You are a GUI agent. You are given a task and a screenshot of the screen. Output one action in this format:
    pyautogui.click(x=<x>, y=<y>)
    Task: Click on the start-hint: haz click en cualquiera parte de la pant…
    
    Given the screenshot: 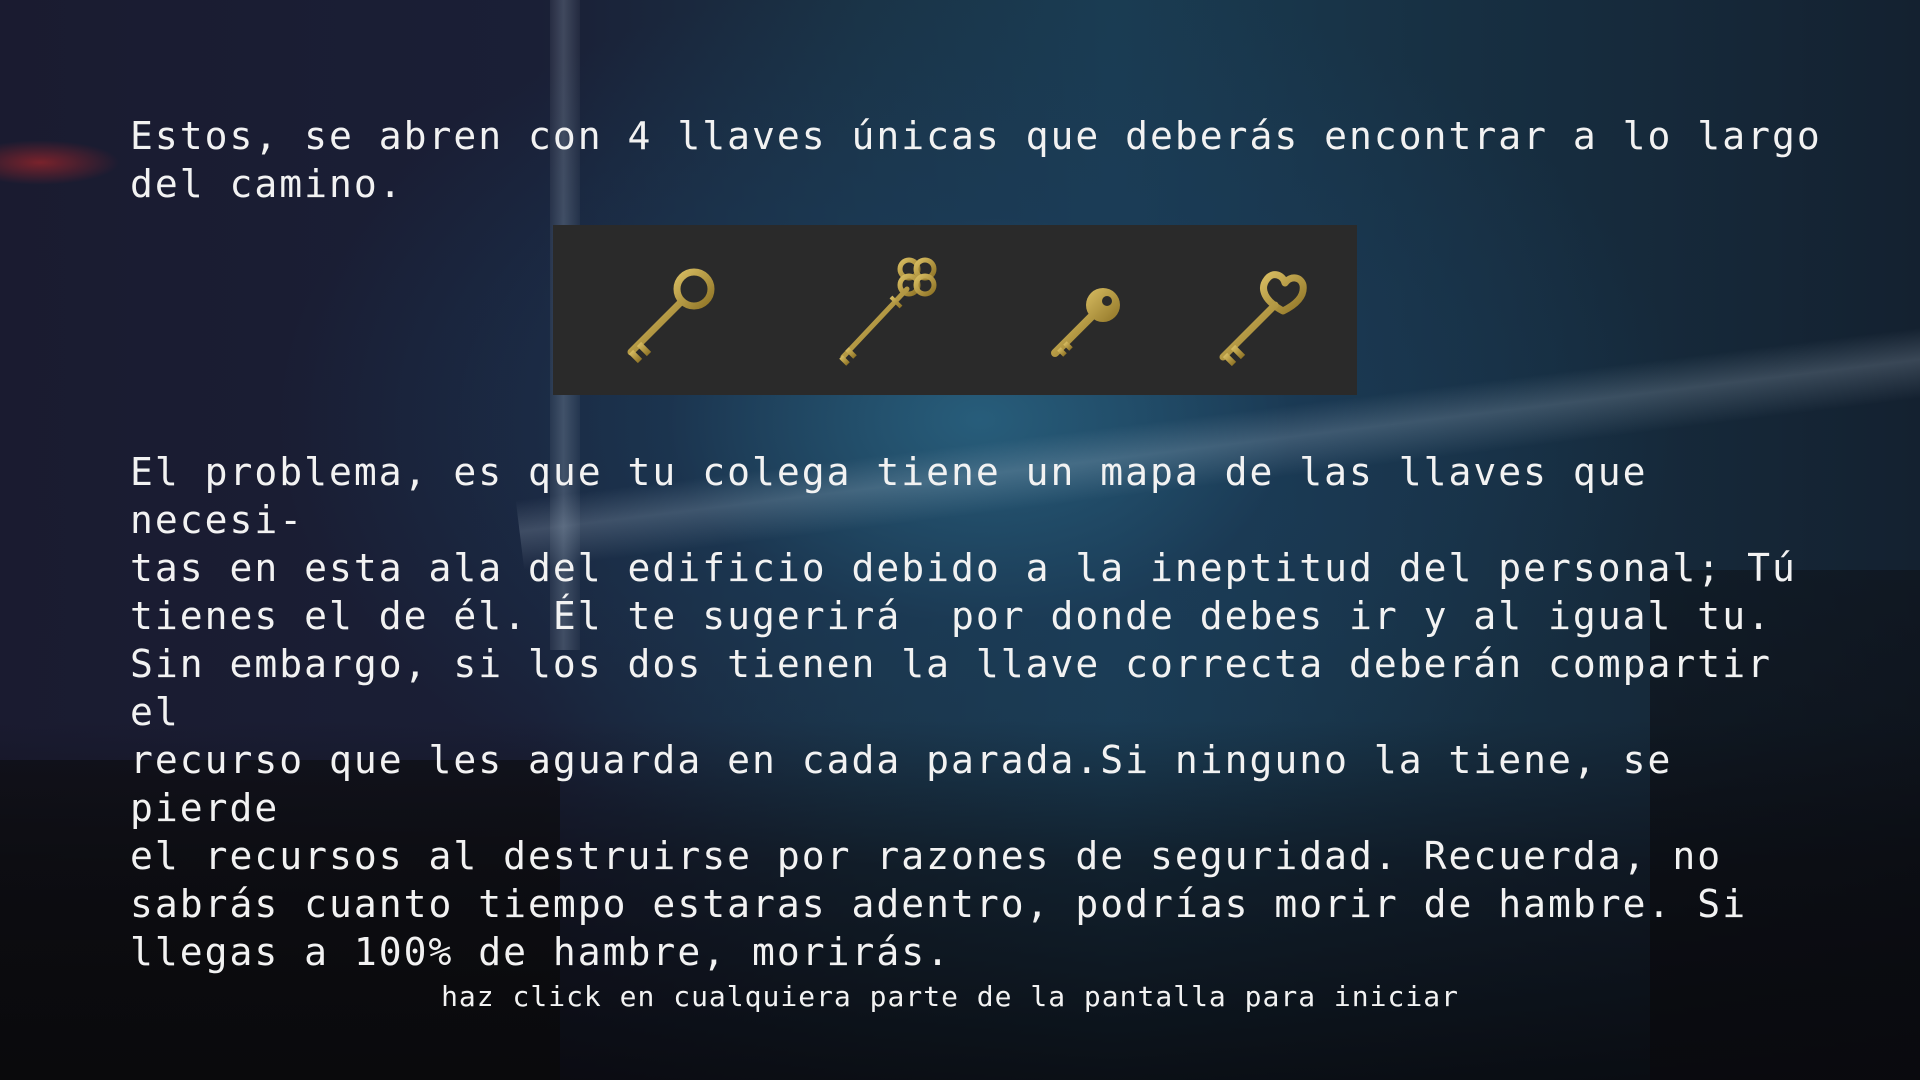 What is the action you would take?
    pyautogui.click(x=950, y=996)
    